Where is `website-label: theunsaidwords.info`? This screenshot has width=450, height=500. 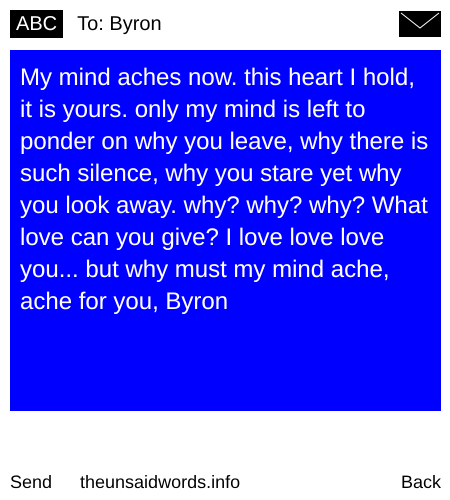 website-label: theunsaidwords.info is located at coordinates (161, 482).